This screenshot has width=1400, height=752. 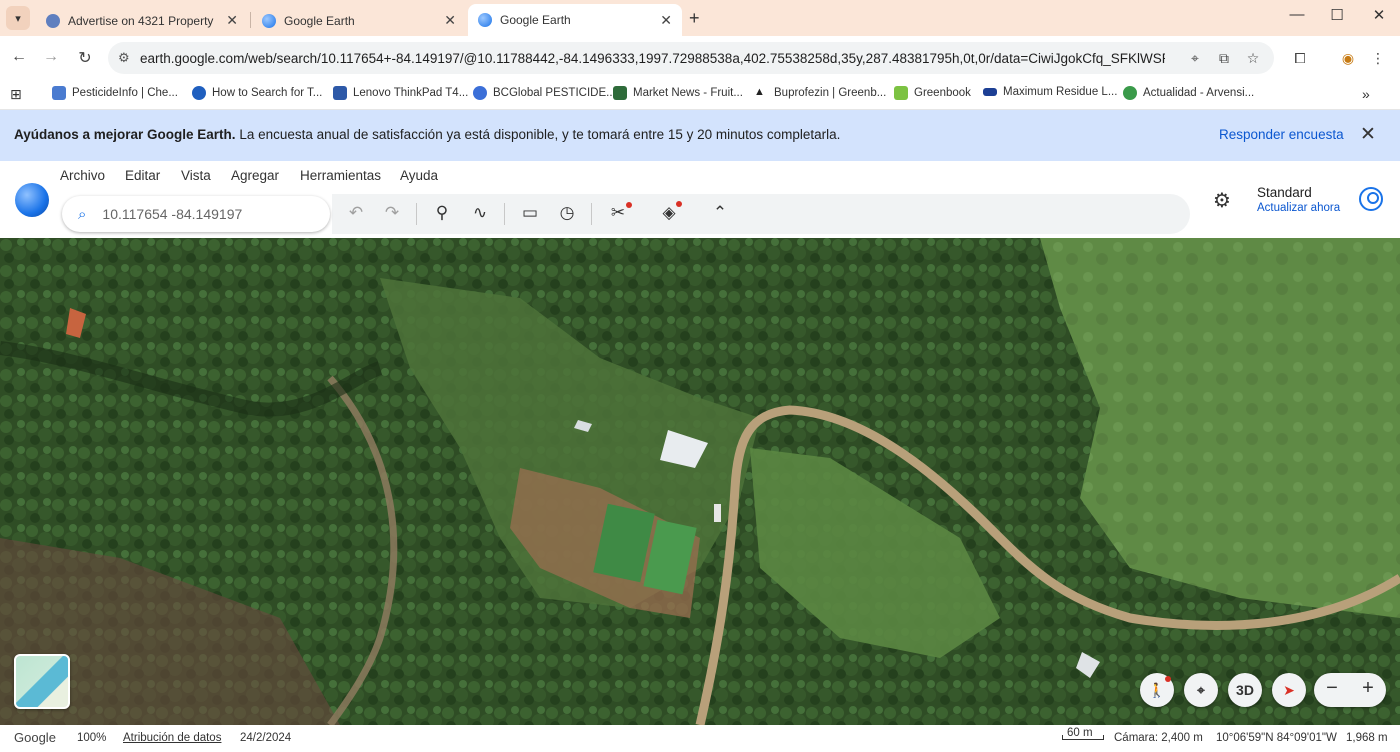 What do you see at coordinates (419, 175) in the screenshot?
I see `menu-ayuda: Ayuda` at bounding box center [419, 175].